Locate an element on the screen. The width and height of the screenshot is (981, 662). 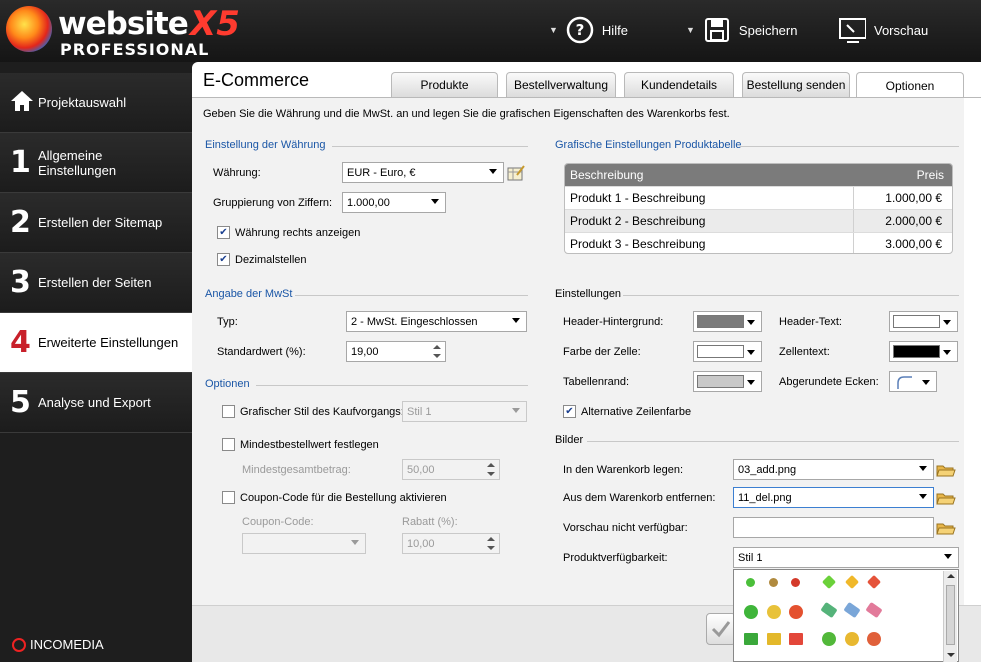
browse-remove-image-button is located at coordinates (946, 497).